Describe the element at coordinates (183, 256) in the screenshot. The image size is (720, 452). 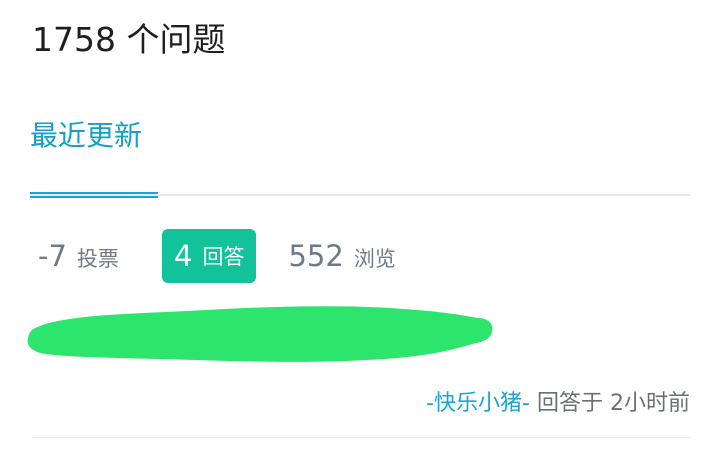
I see `answer-count-value: 4` at that location.